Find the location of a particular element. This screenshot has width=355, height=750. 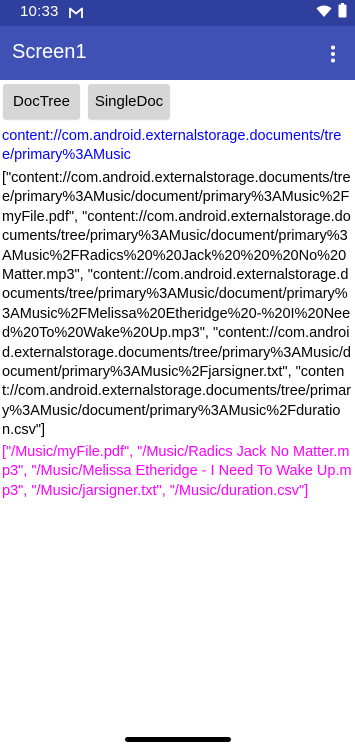

status-time: 10:33 is located at coordinates (39, 11).